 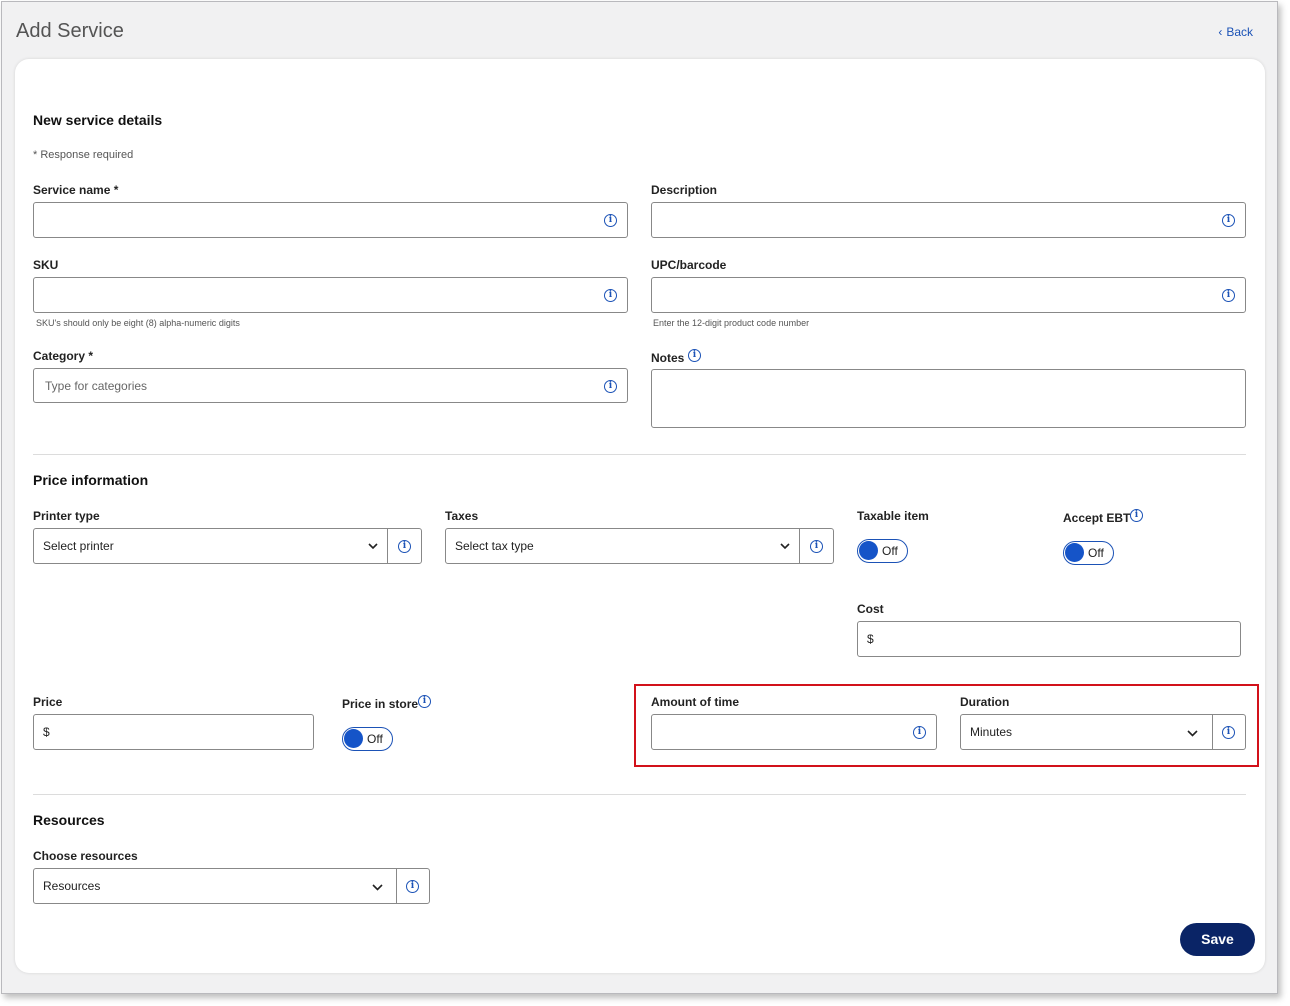 What do you see at coordinates (1220, 32) in the screenshot?
I see `chevron-left-icon: ‹` at bounding box center [1220, 32].